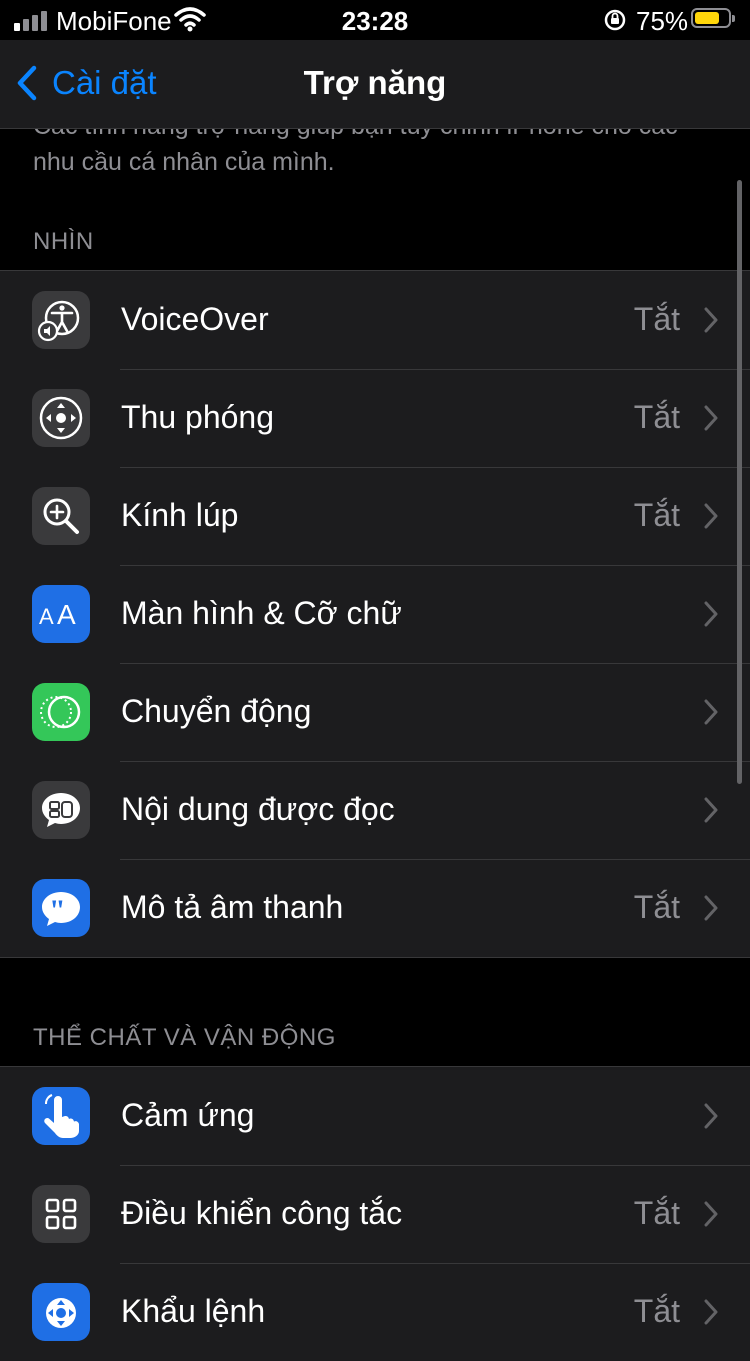  I want to click on settings-row-zoom: Thu phóng Tắt, so click(375, 418).